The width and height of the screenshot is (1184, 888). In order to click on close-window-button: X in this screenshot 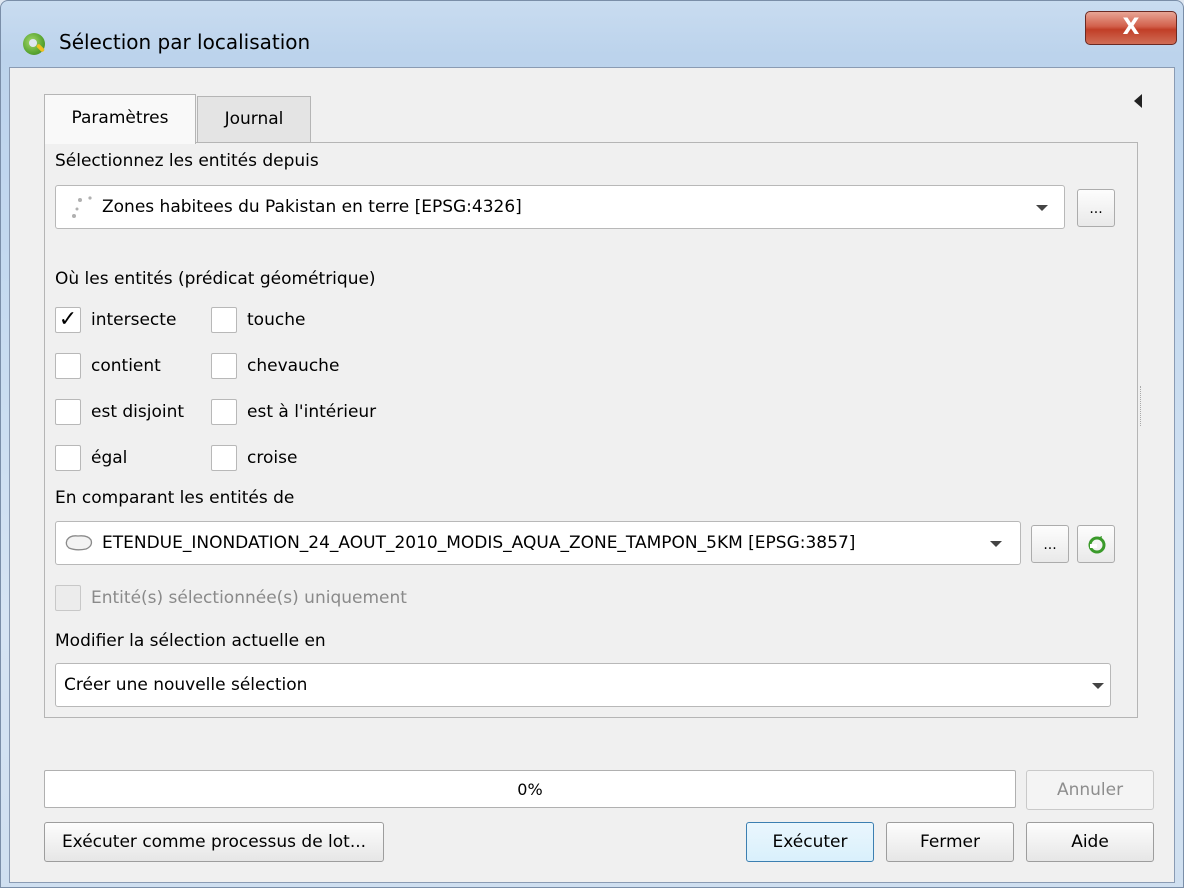, I will do `click(1131, 28)`.